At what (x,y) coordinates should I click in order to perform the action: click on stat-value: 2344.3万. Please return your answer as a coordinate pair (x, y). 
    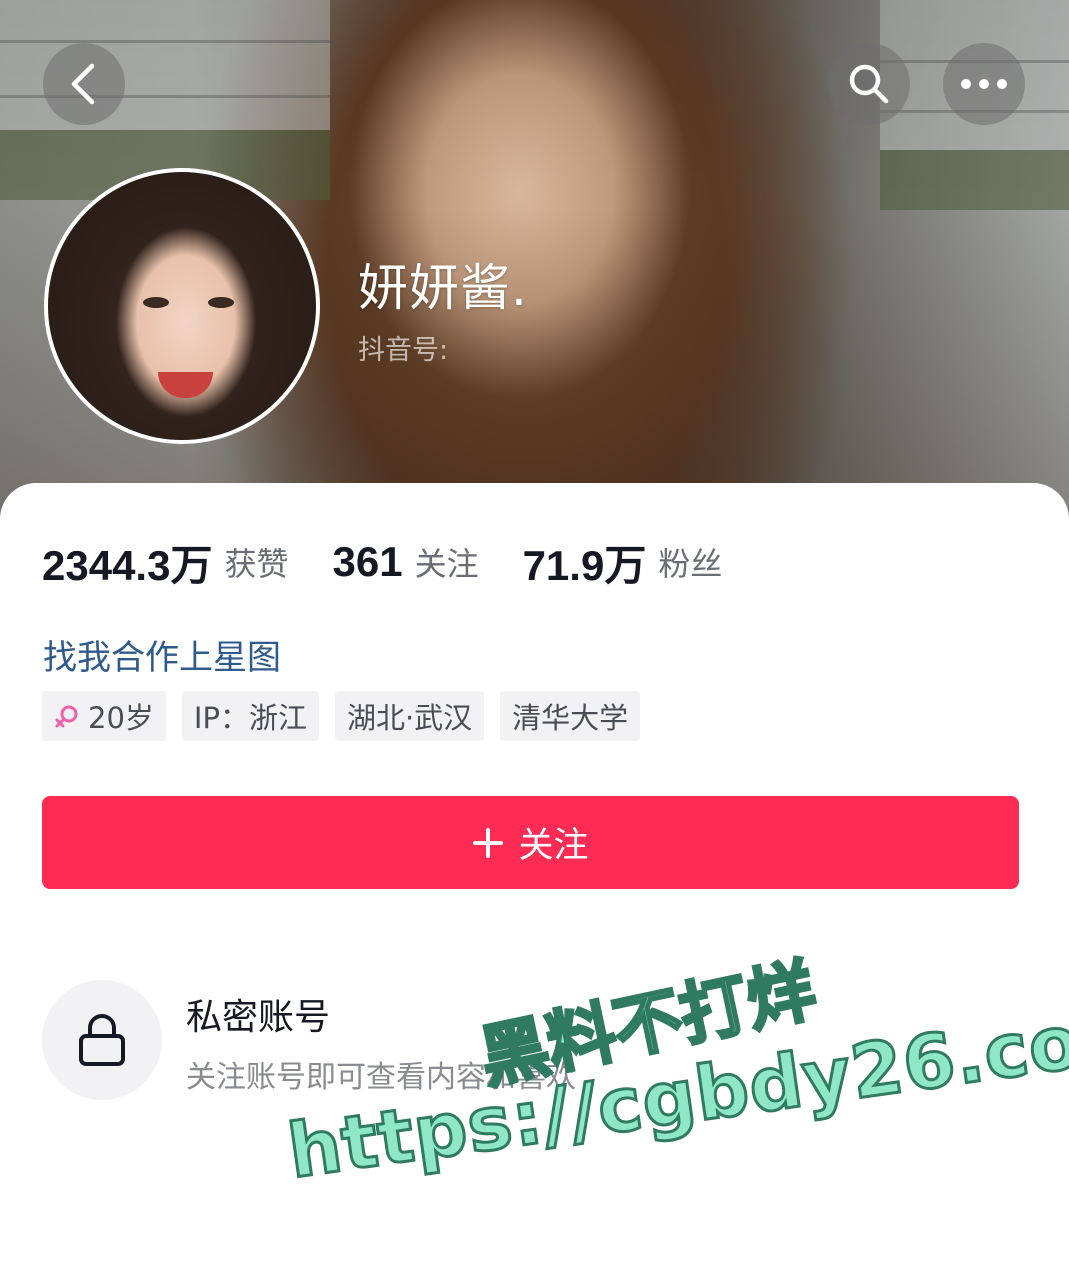
    Looking at the image, I should click on (127, 565).